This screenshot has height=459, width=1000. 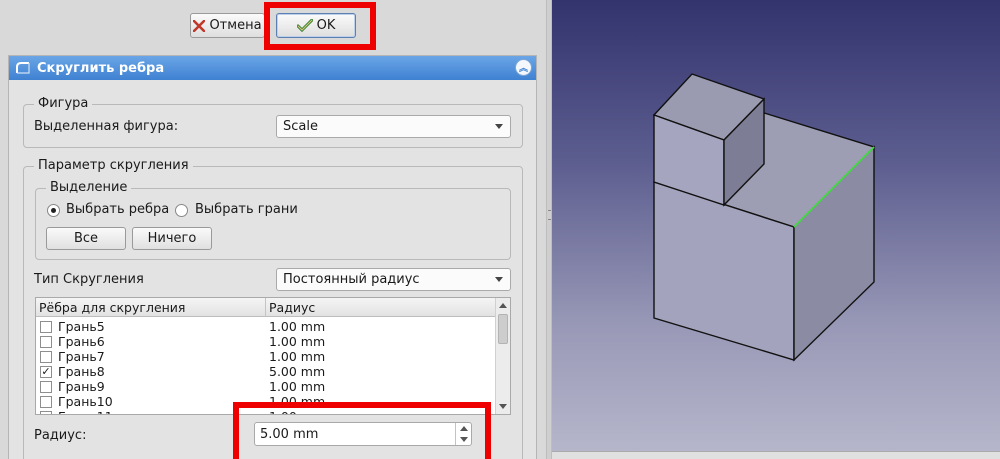 What do you see at coordinates (101, 68) in the screenshot?
I see `panel-title: Скруглить ребра` at bounding box center [101, 68].